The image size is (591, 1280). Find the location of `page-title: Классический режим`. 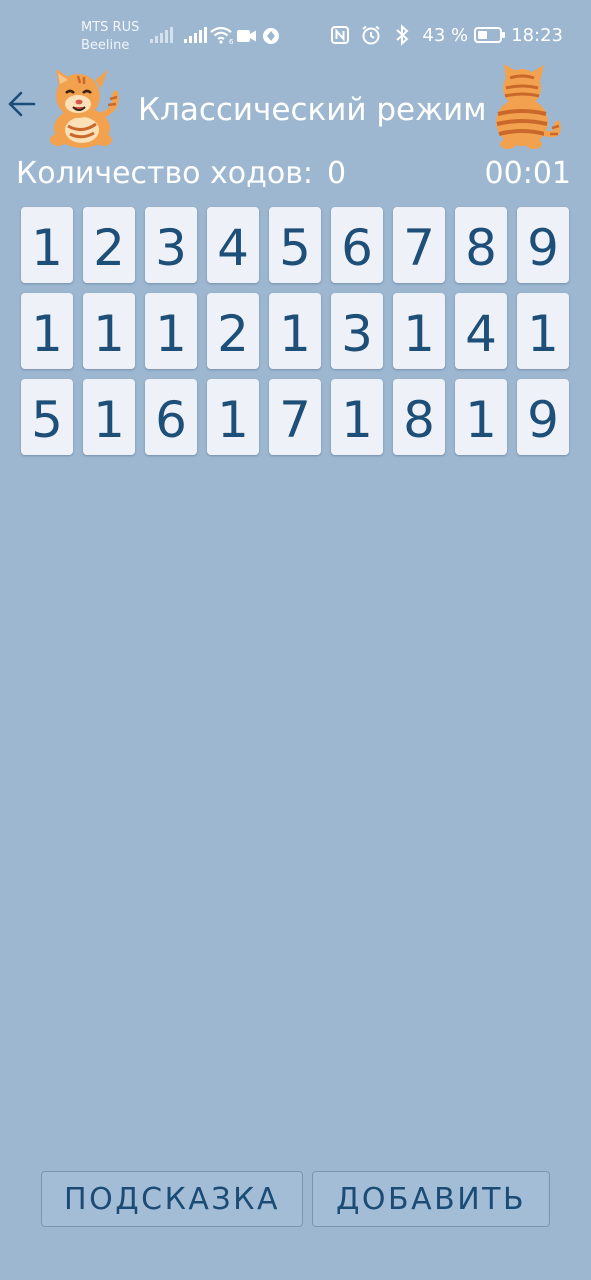

page-title: Классический режим is located at coordinates (312, 110).